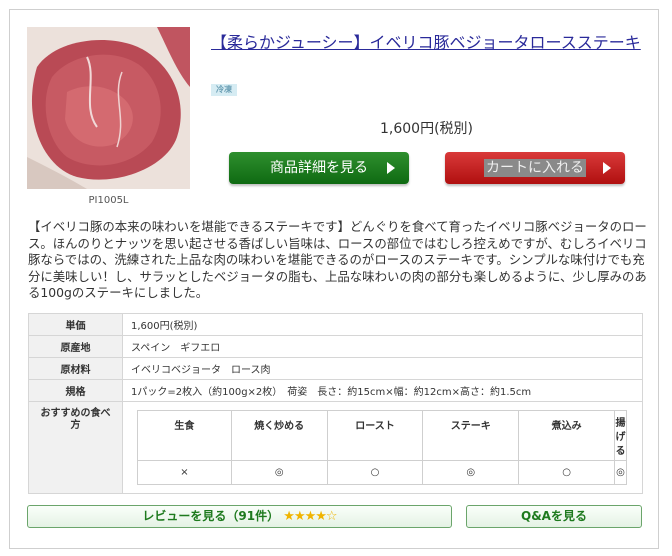 Image resolution: width=672 pixels, height=556 pixels. I want to click on spec-label: 原産地, so click(75, 346).